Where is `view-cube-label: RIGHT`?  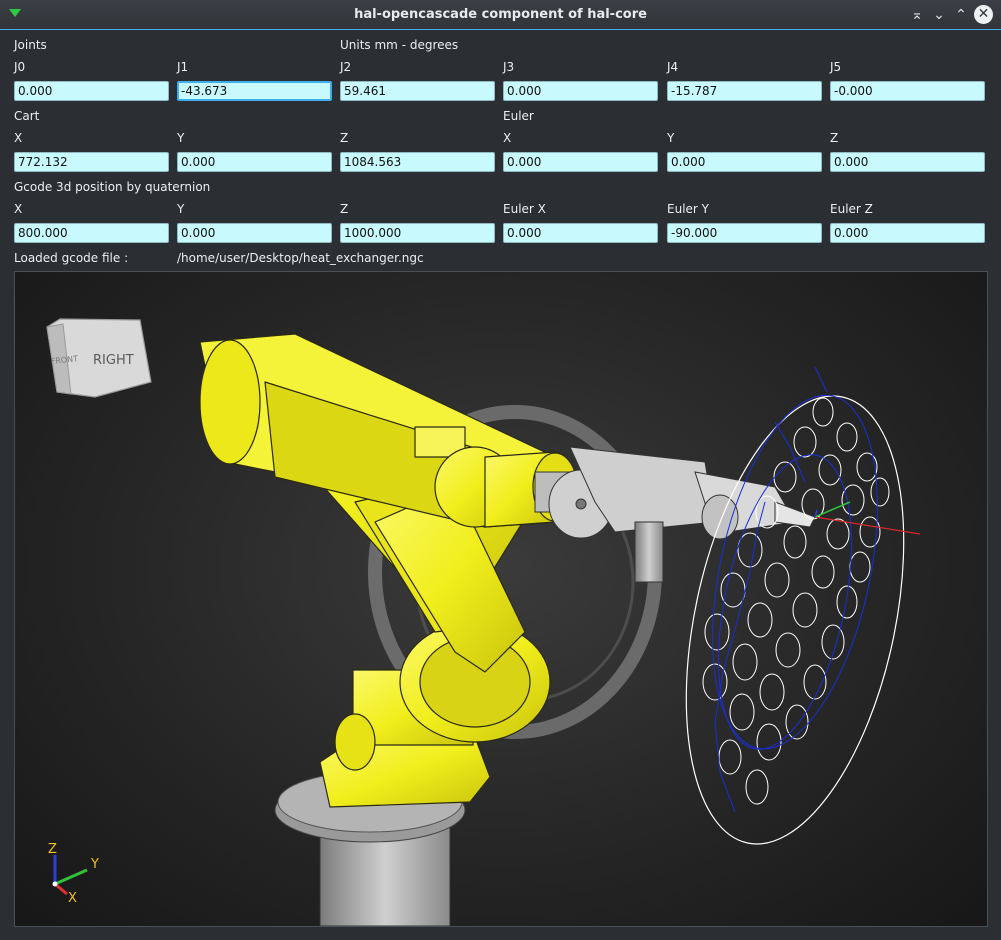 view-cube-label: RIGHT is located at coordinates (113, 360).